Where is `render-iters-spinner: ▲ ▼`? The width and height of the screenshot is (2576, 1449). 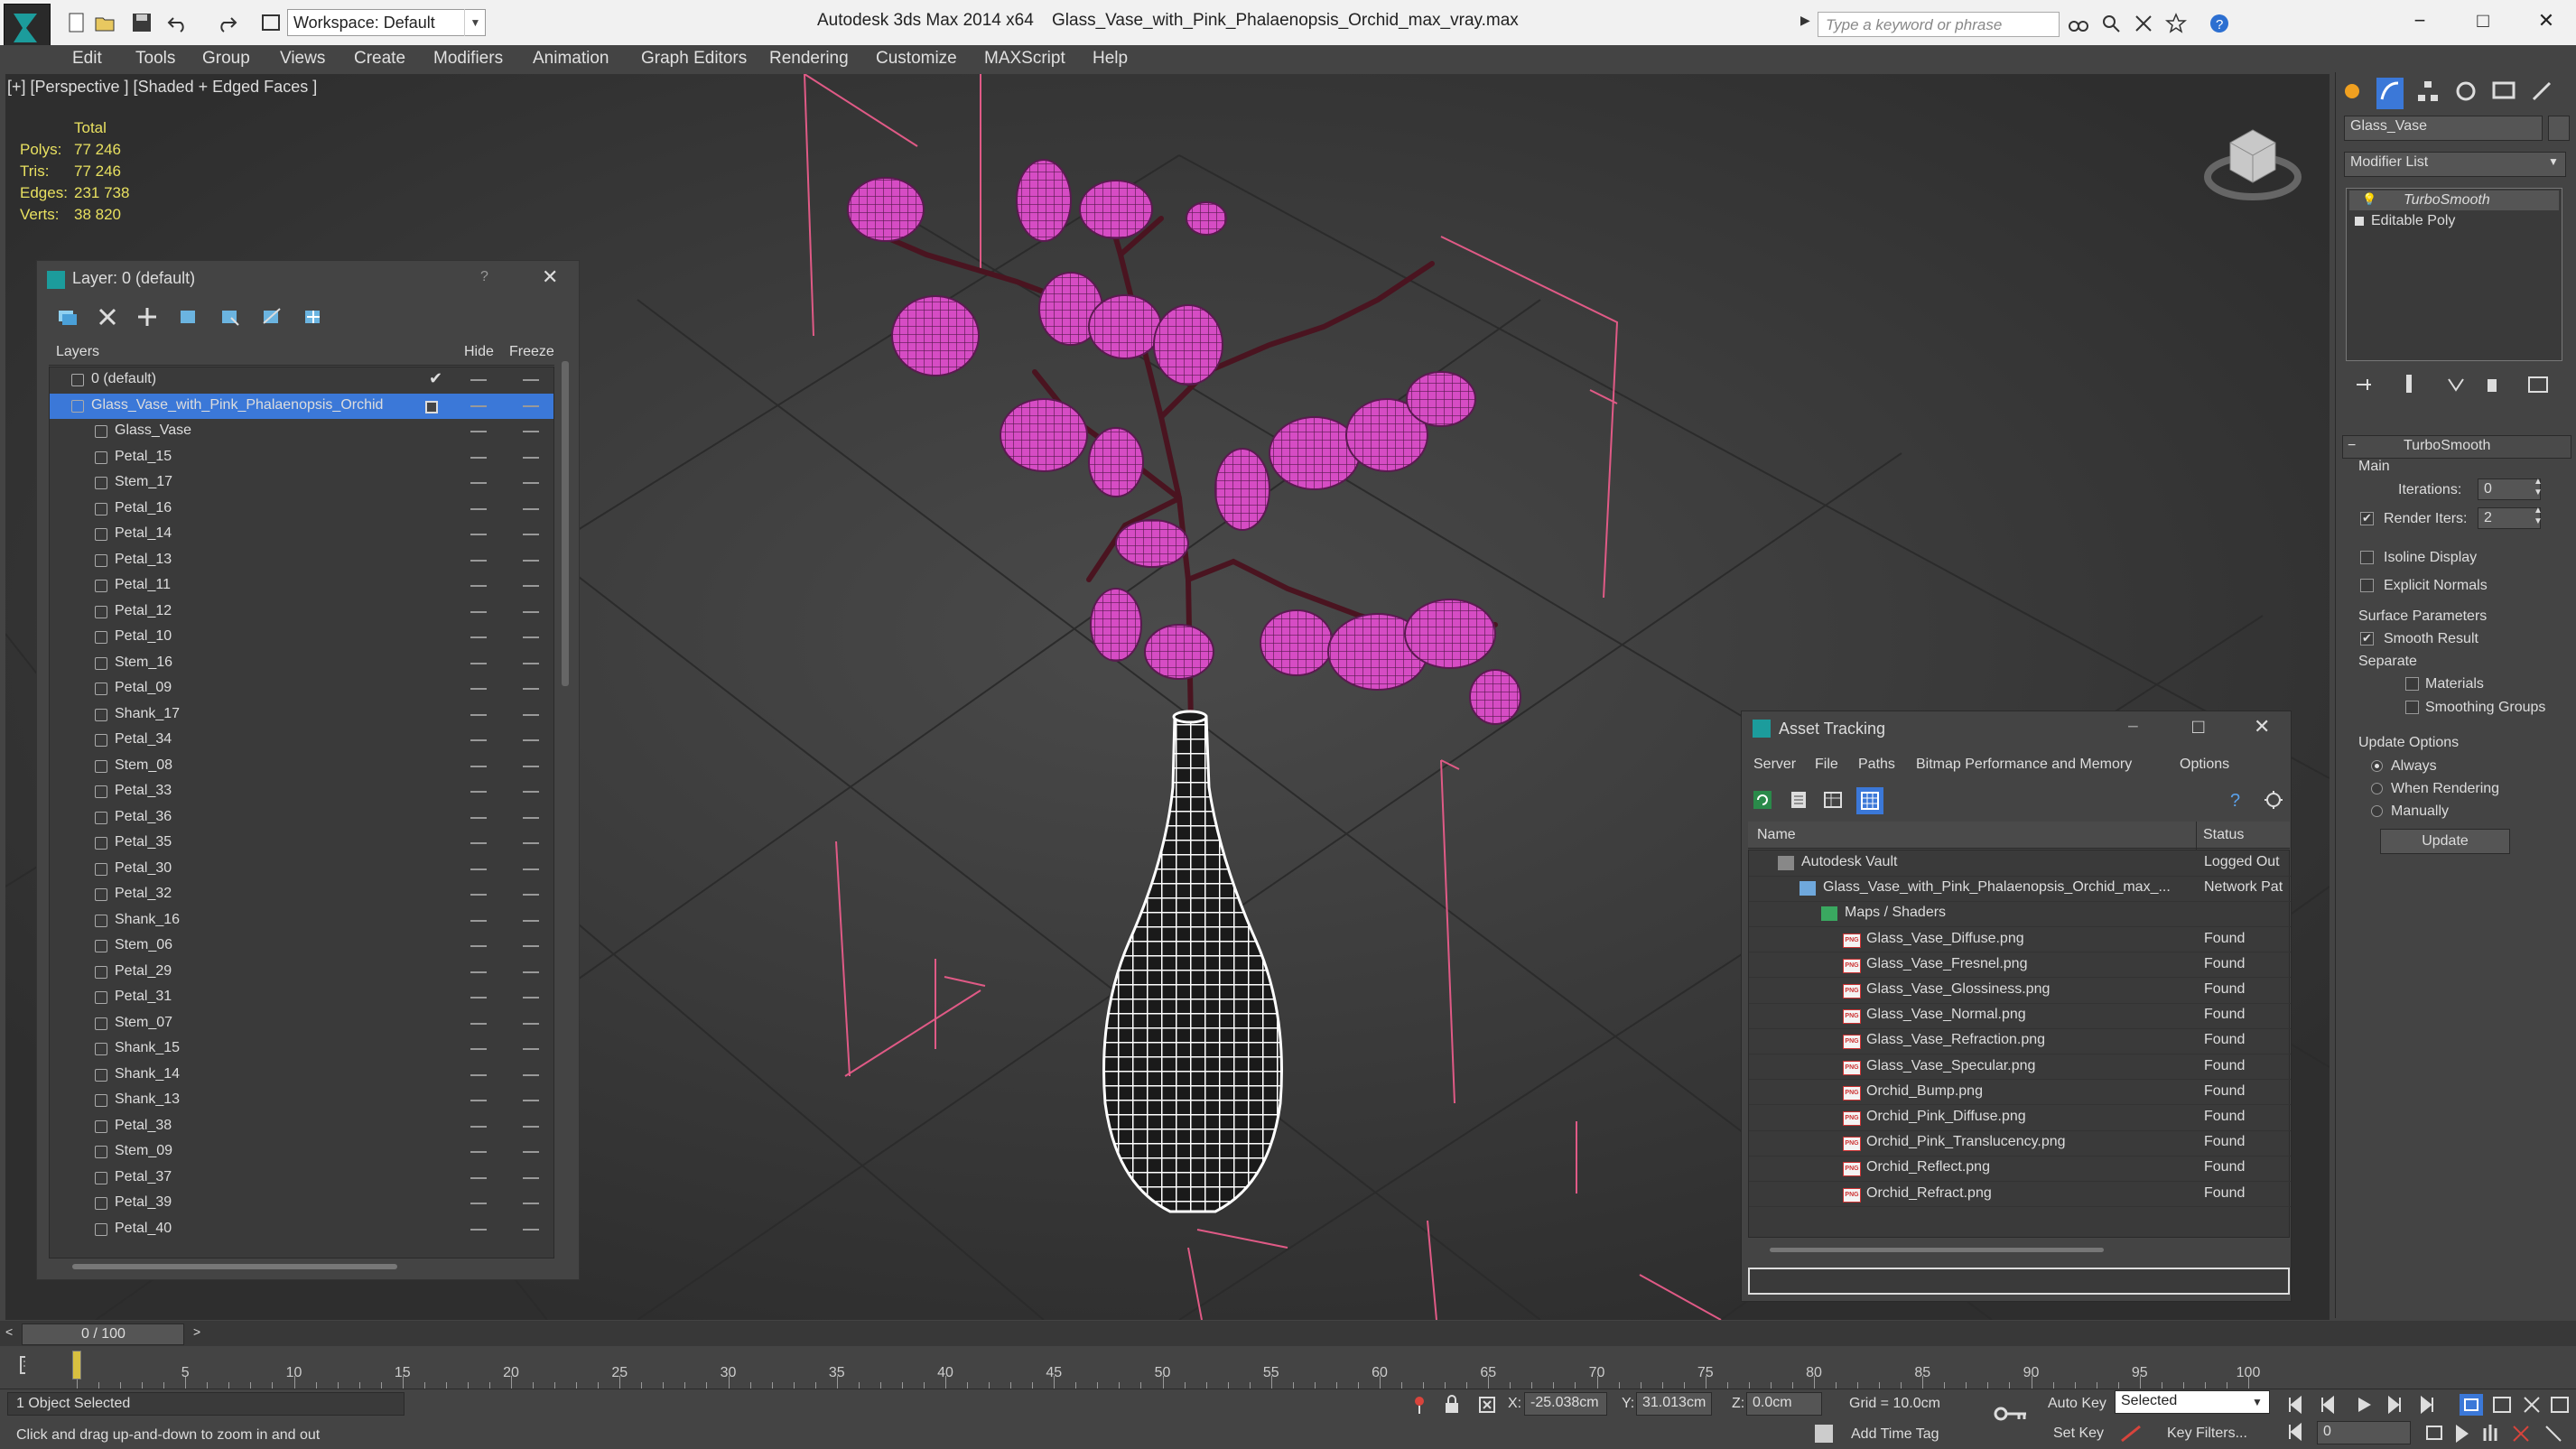 render-iters-spinner: ▲ ▼ is located at coordinates (2538, 516).